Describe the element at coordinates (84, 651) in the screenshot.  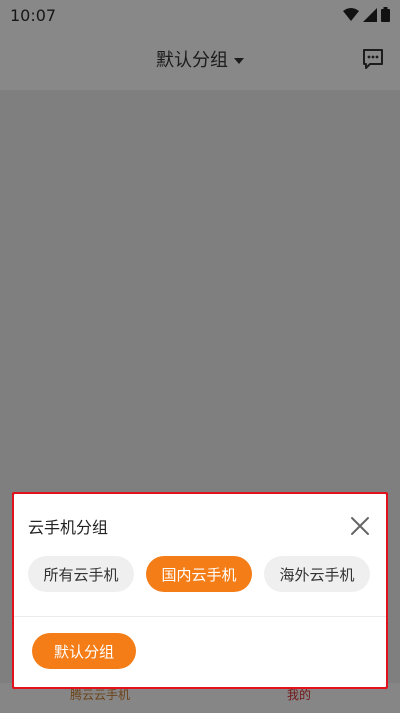
I see `default-group-button: 默认分组` at that location.